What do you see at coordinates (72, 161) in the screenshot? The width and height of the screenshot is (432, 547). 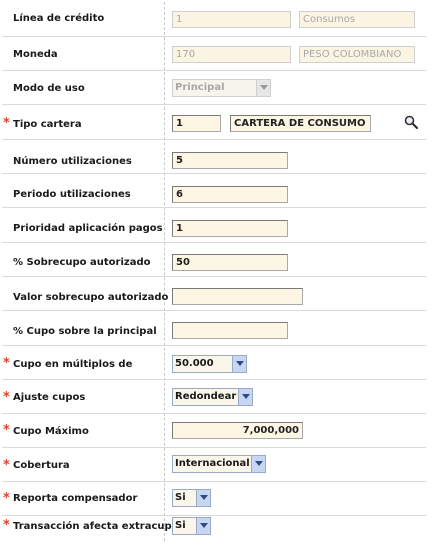 I see `label-numero-utilizaciones: Número utilizaciones` at bounding box center [72, 161].